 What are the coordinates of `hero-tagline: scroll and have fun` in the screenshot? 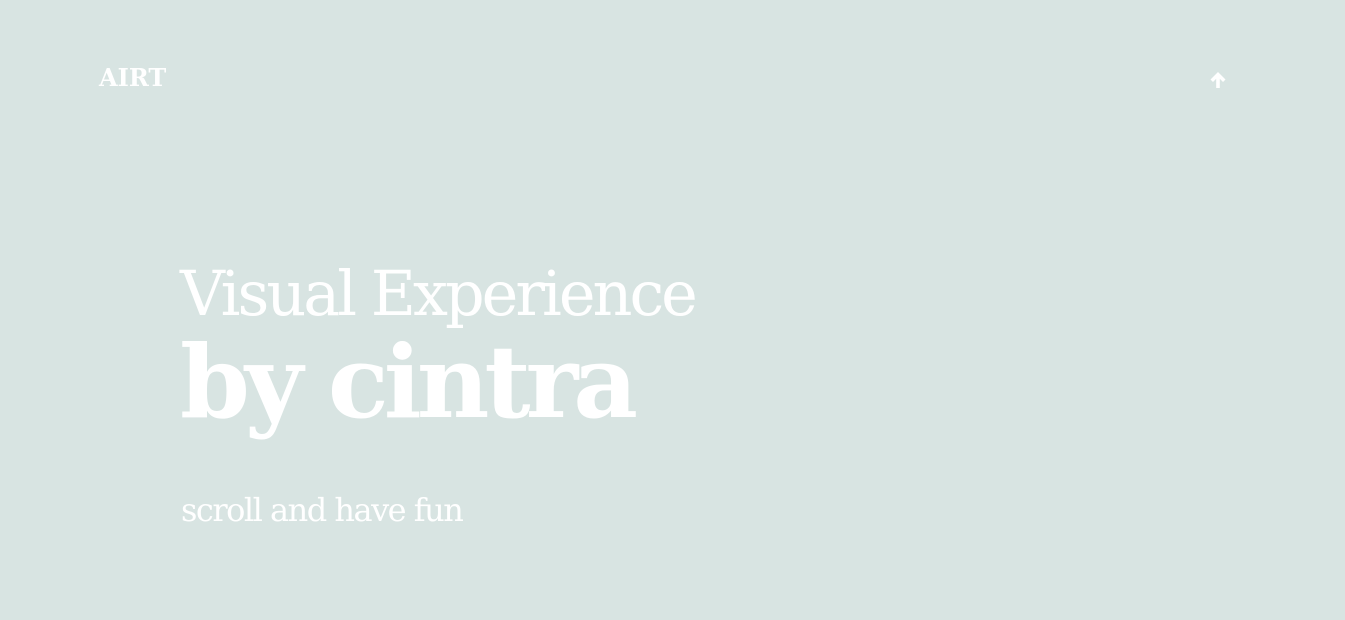 It's located at (322, 510).